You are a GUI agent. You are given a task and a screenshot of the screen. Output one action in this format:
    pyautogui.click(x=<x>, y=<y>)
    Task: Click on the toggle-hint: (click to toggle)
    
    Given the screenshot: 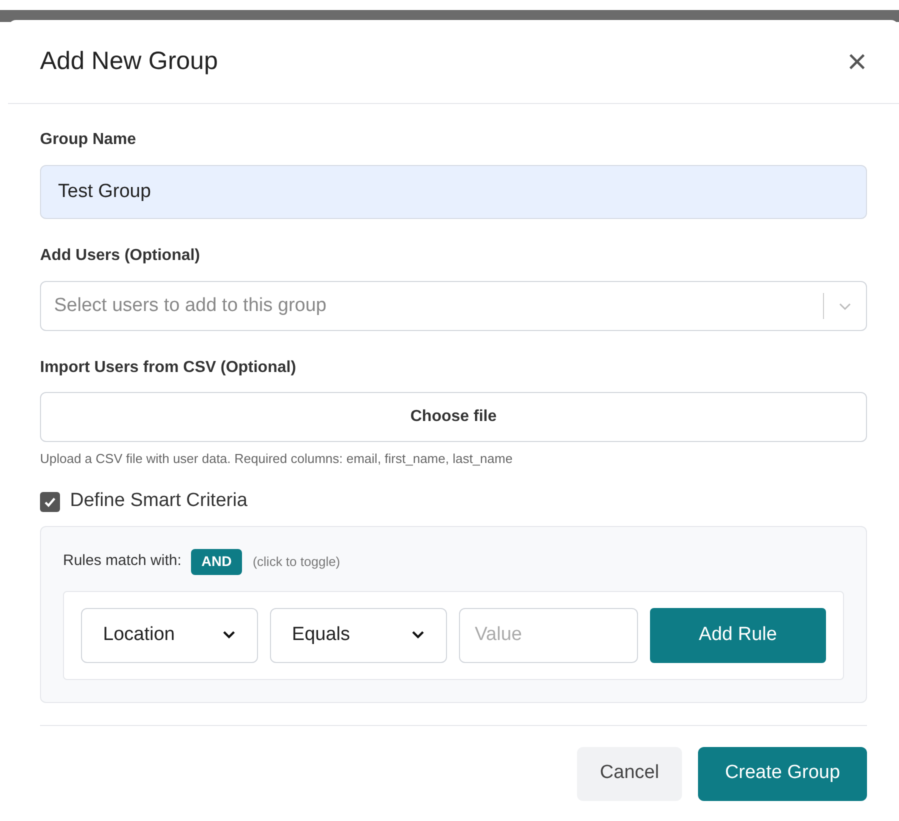 What is the action you would take?
    pyautogui.click(x=296, y=561)
    